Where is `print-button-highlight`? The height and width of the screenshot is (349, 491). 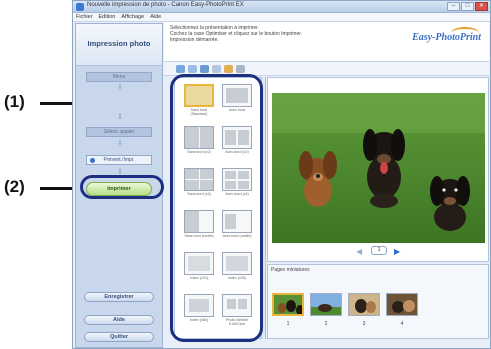
print-button-highlight is located at coordinates (122, 187).